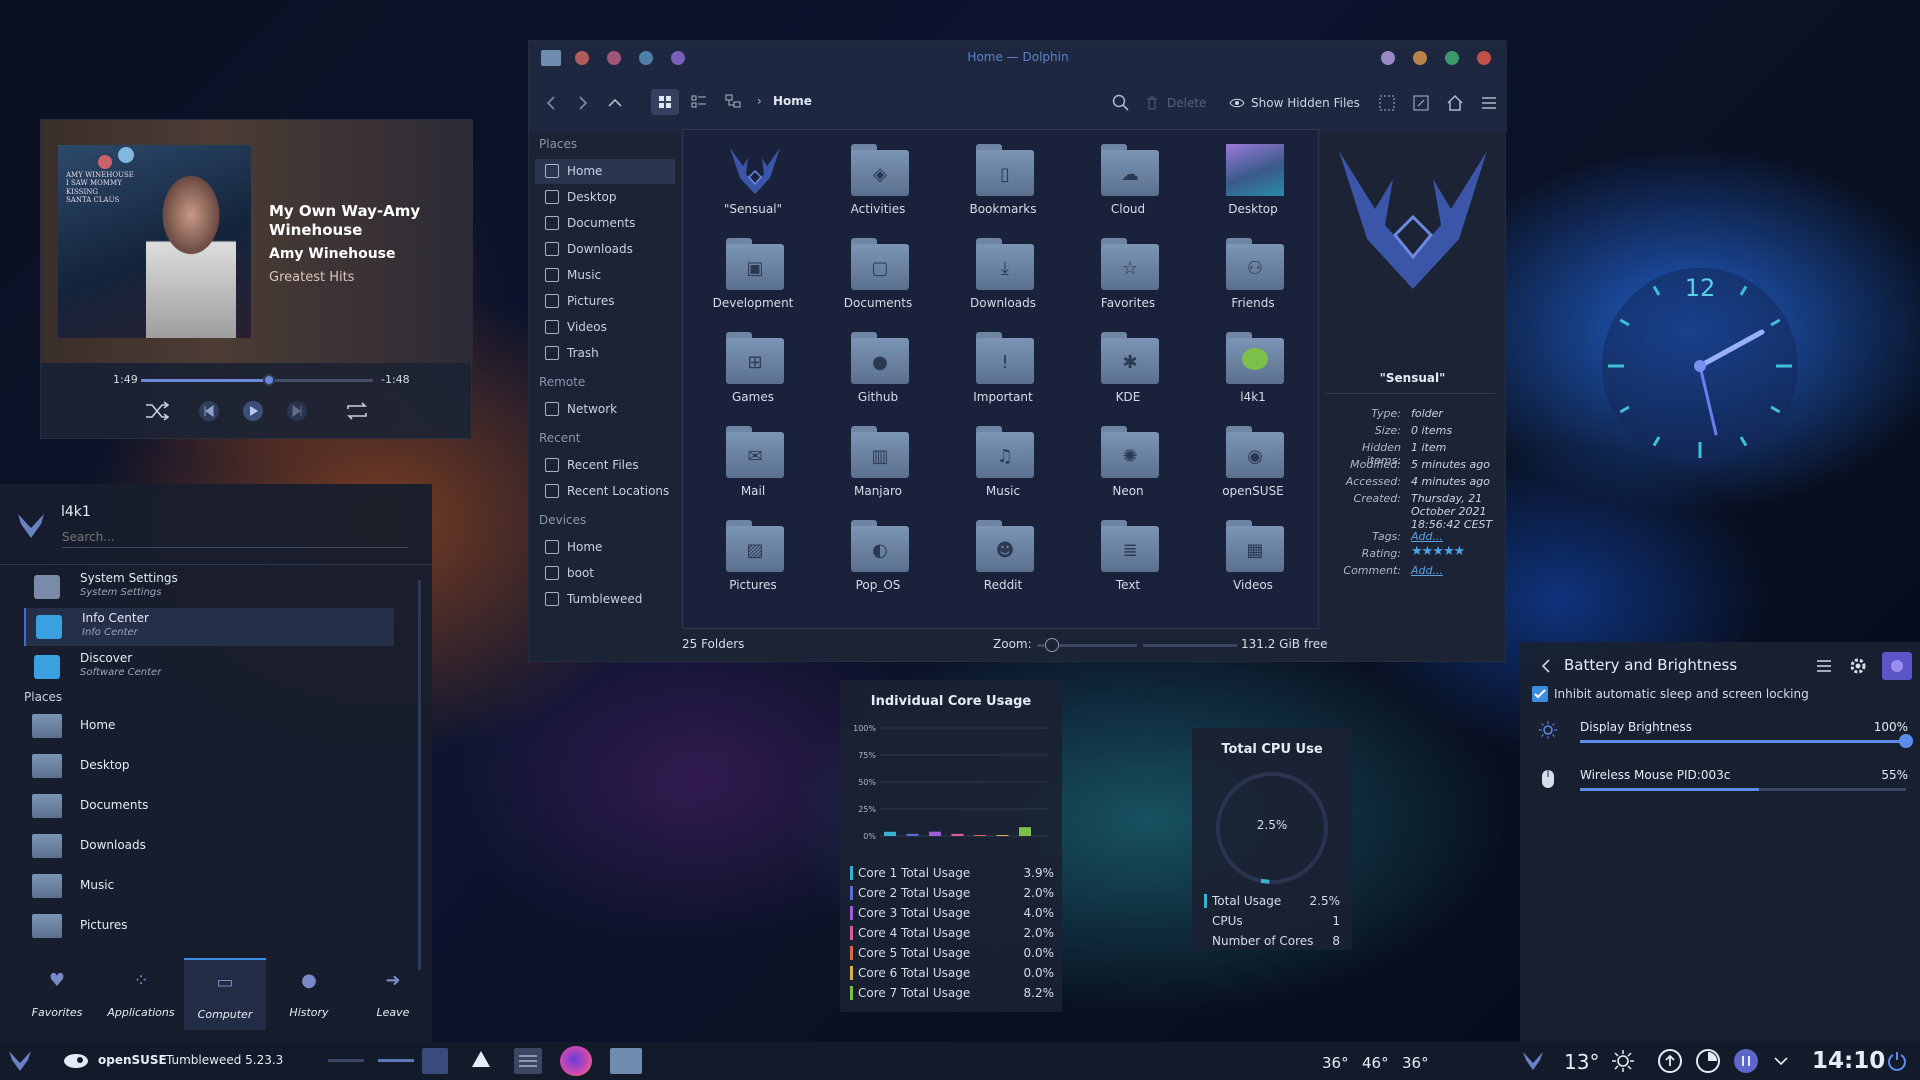  Describe the element at coordinates (1128, 186) in the screenshot. I see `folder-item: ☁ Cloud` at that location.